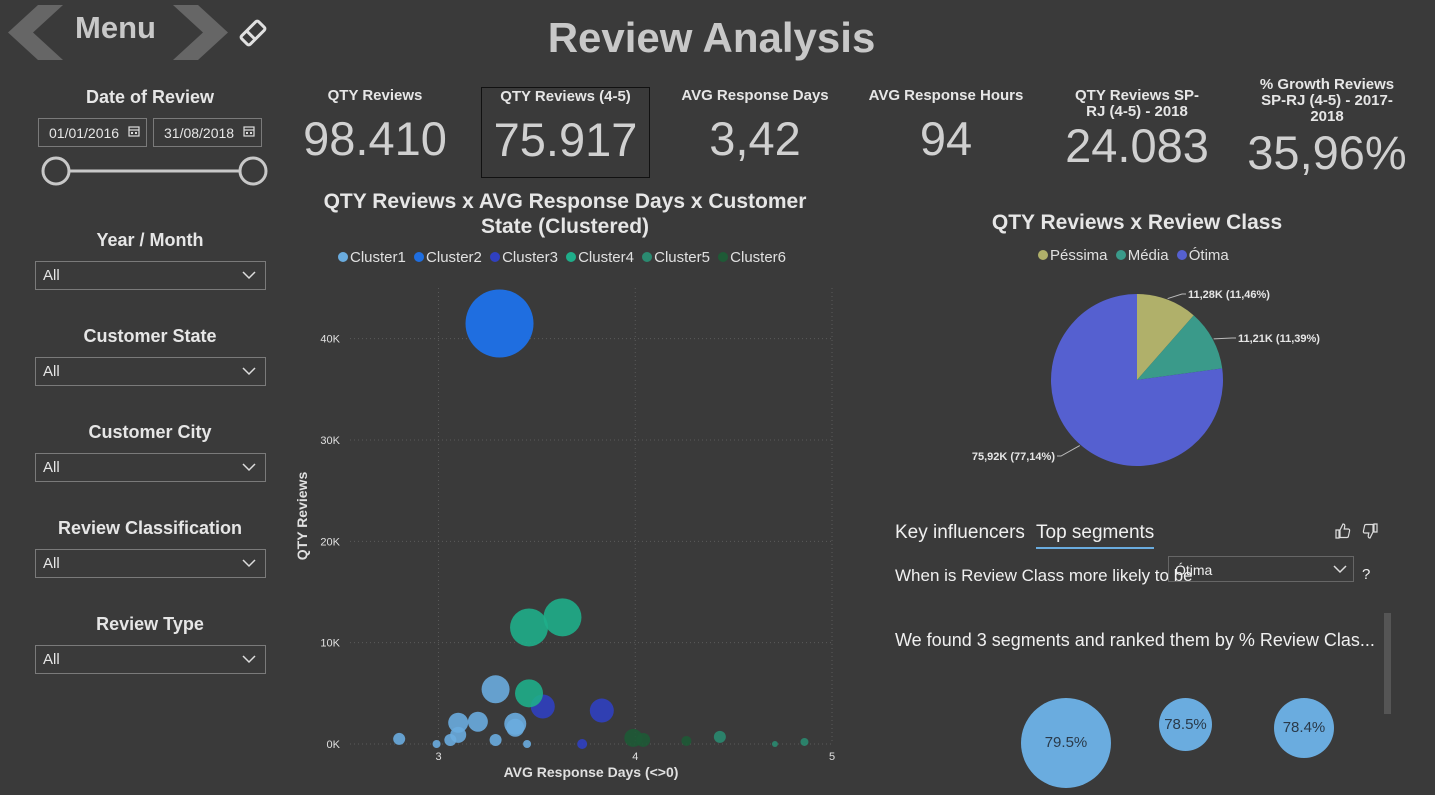 This screenshot has height=795, width=1435. Describe the element at coordinates (1261, 569) in the screenshot. I see `review-class-dropdown: Ótima` at that location.